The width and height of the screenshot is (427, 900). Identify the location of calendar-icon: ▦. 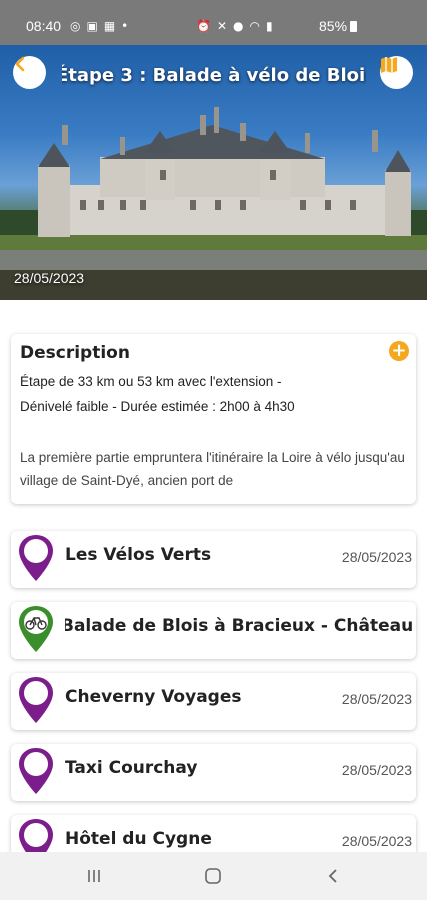
(112, 26).